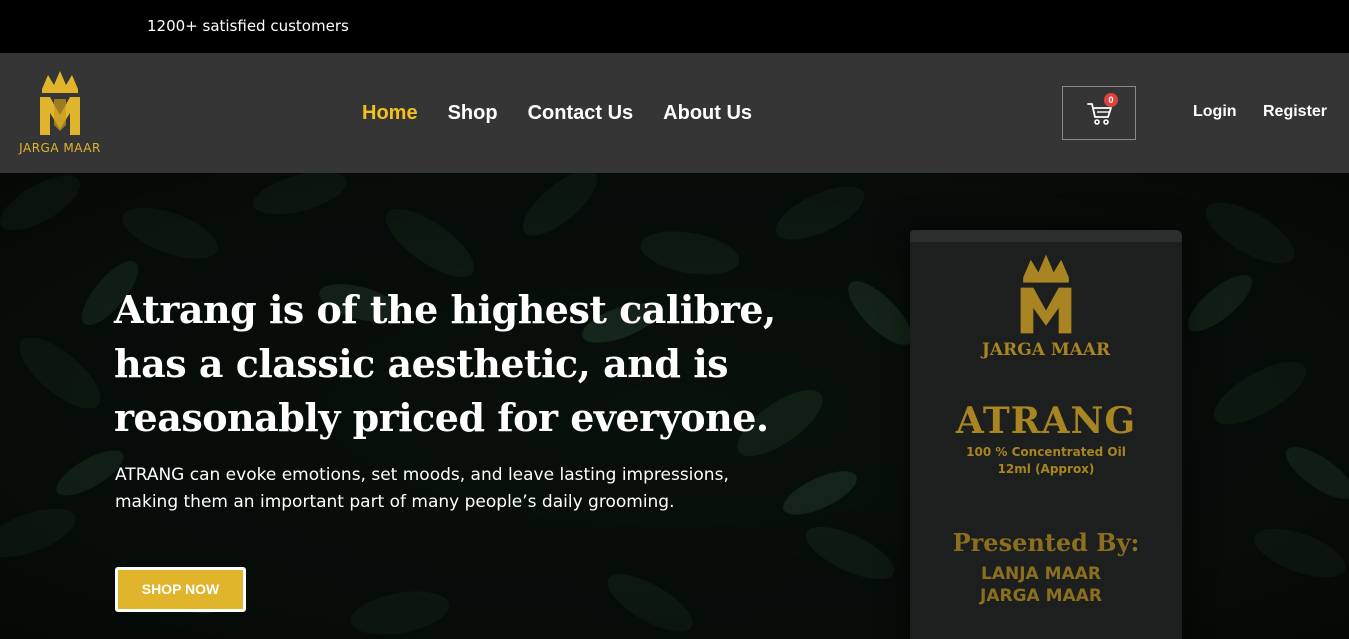 This screenshot has height=639, width=1349. Describe the element at coordinates (1295, 112) in the screenshot. I see `register-link: Register` at that location.